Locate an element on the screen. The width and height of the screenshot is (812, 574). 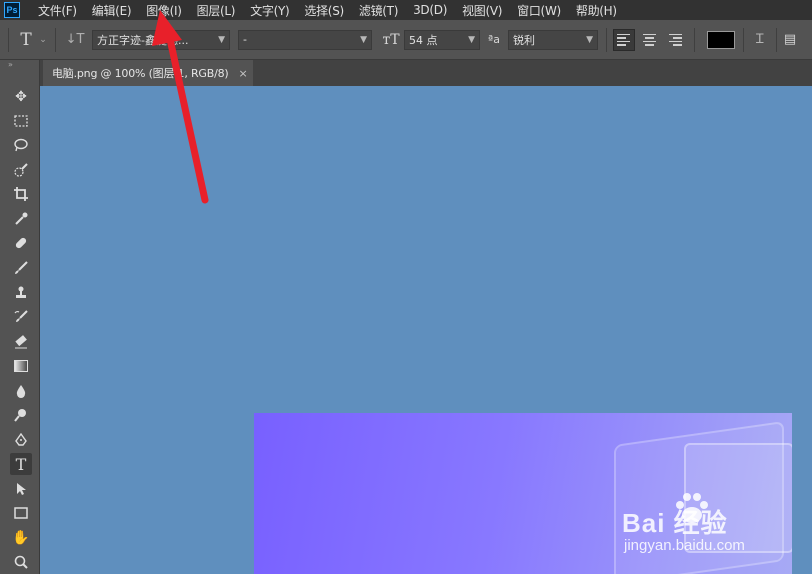
zoom-tool-icon is located at coordinates (21, 562).